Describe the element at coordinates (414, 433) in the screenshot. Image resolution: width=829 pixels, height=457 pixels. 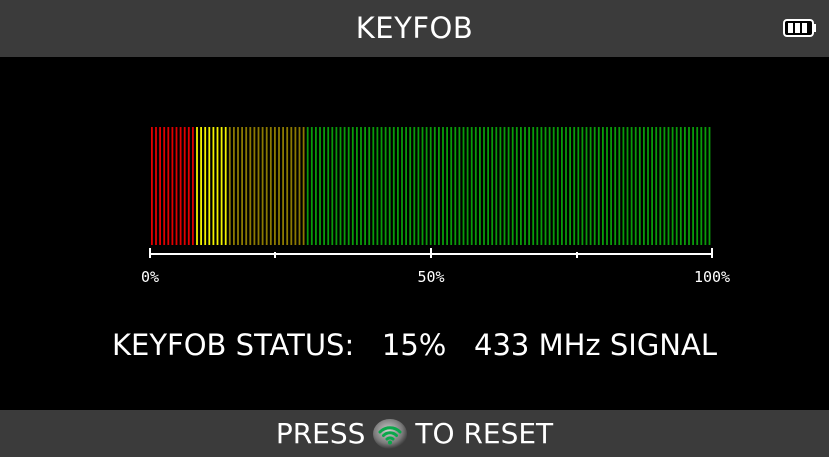
I see `instruction-bar: PRESS TO RESET` at that location.